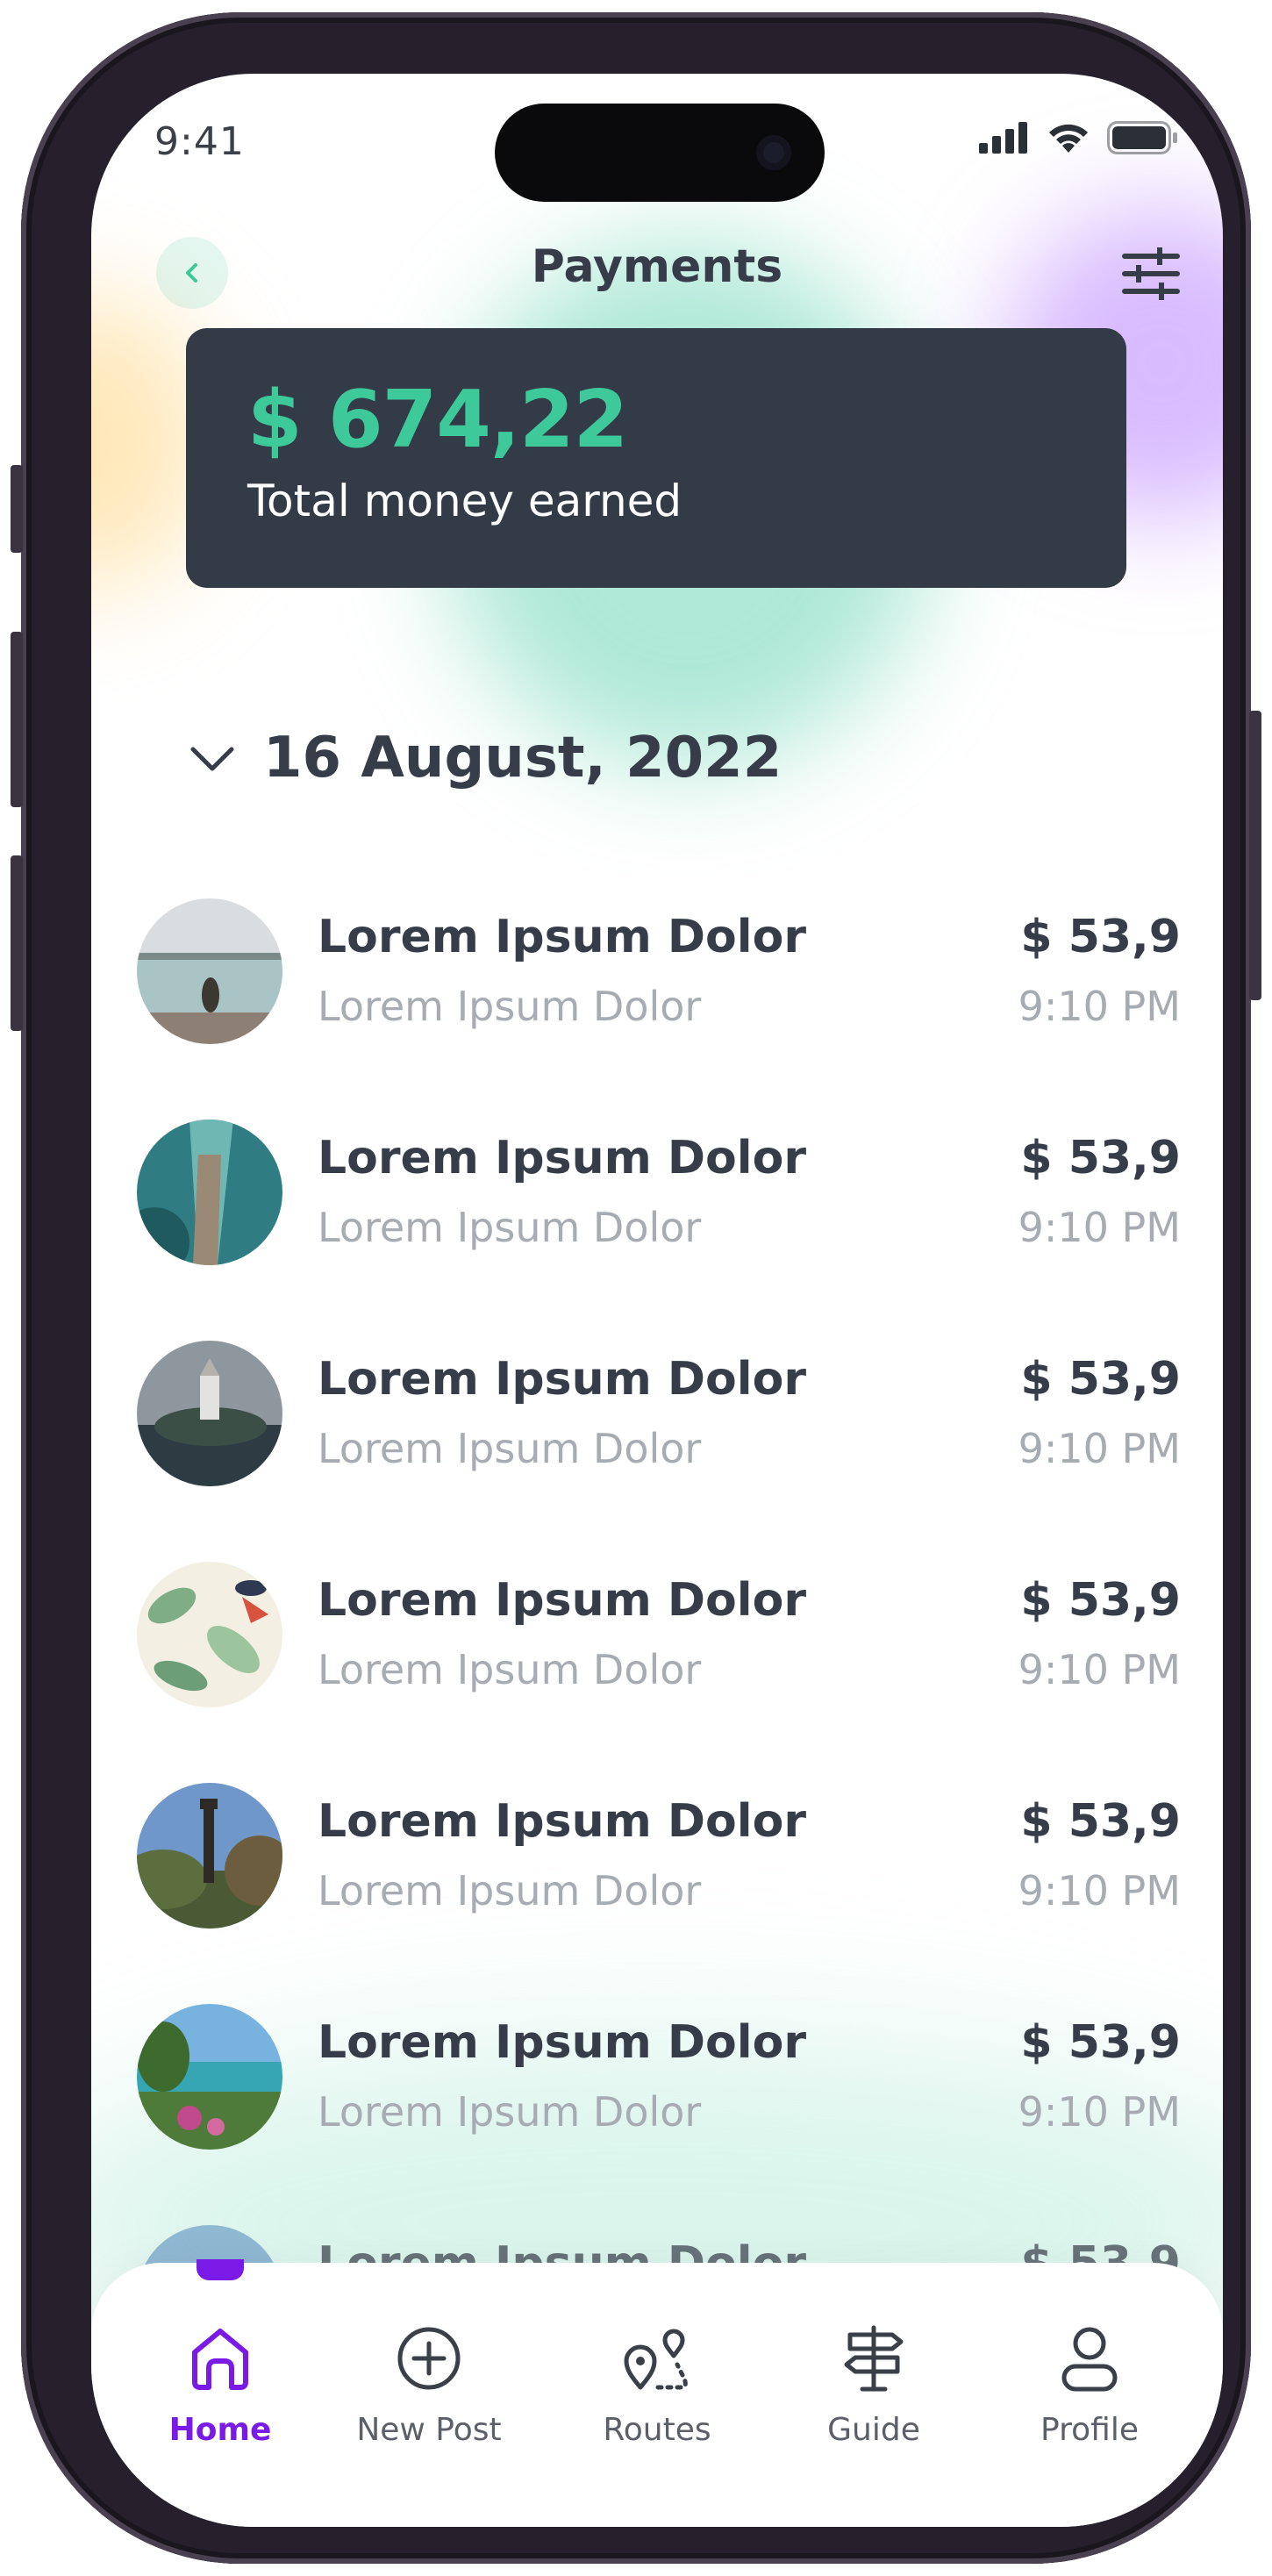  I want to click on tab-home: Home, so click(220, 2385).